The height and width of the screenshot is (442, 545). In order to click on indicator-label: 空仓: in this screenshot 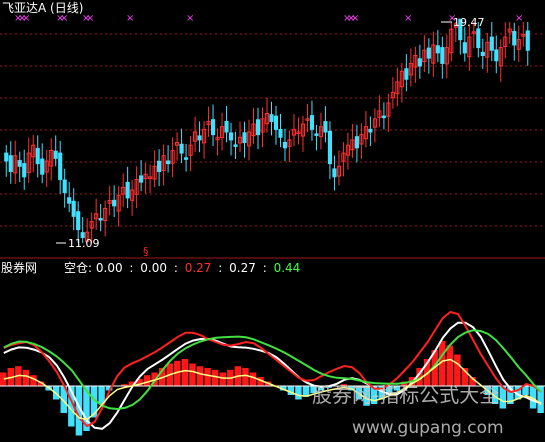, I will do `click(78, 268)`.